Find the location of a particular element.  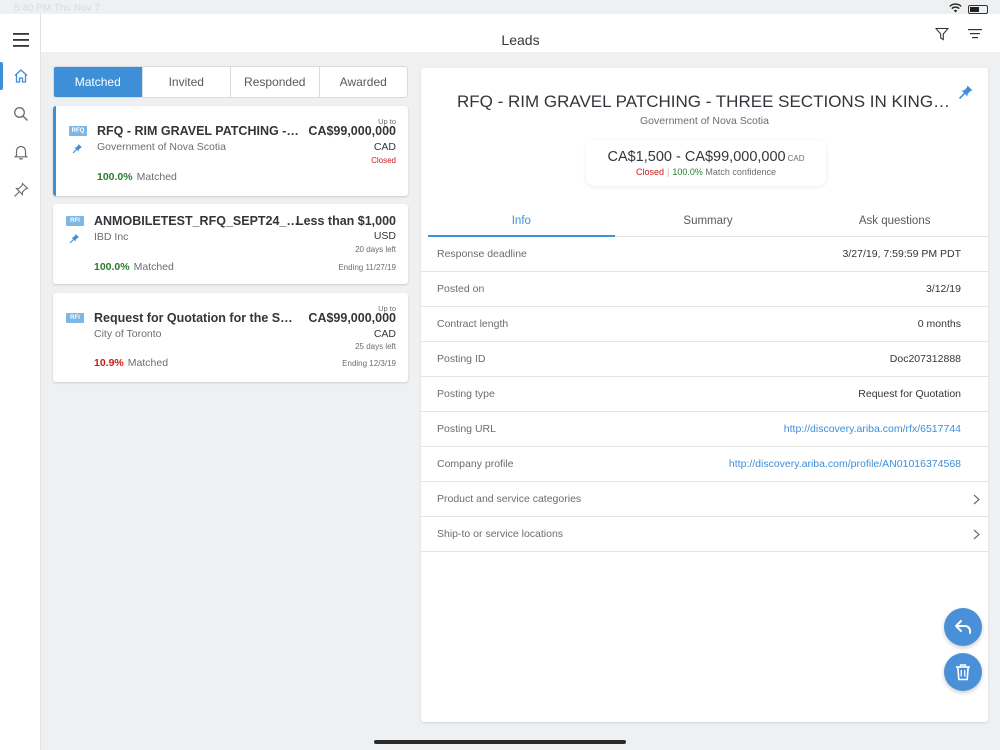

lead-title: ANMOBILETEST_RFQ_SEPT24_2019 is located at coordinates (196, 221).